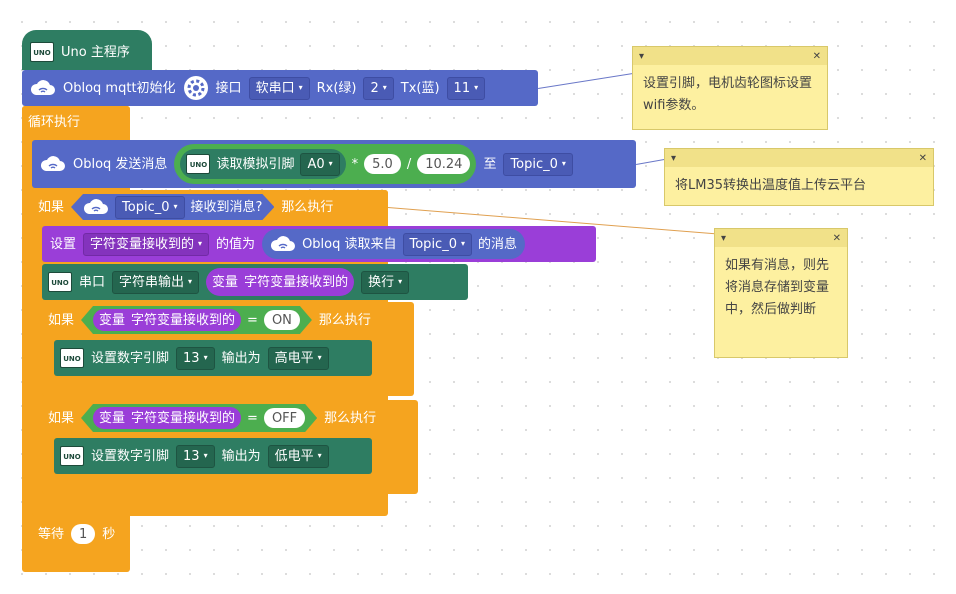 This screenshot has width=956, height=594. I want to click on tx-dropdown: 11 ▾, so click(466, 88).